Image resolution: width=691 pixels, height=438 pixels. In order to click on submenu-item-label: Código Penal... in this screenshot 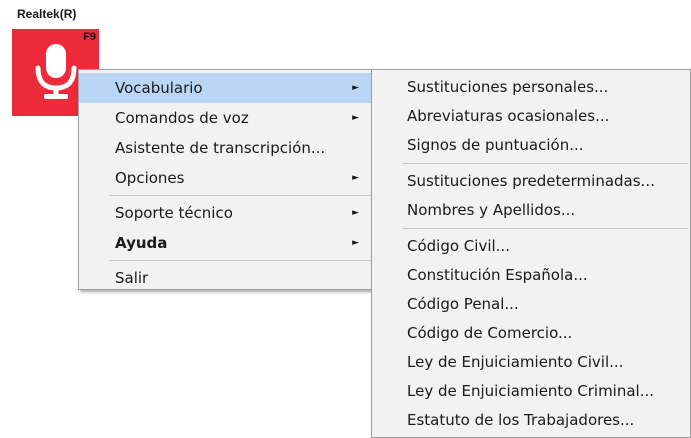, I will do `click(463, 304)`.